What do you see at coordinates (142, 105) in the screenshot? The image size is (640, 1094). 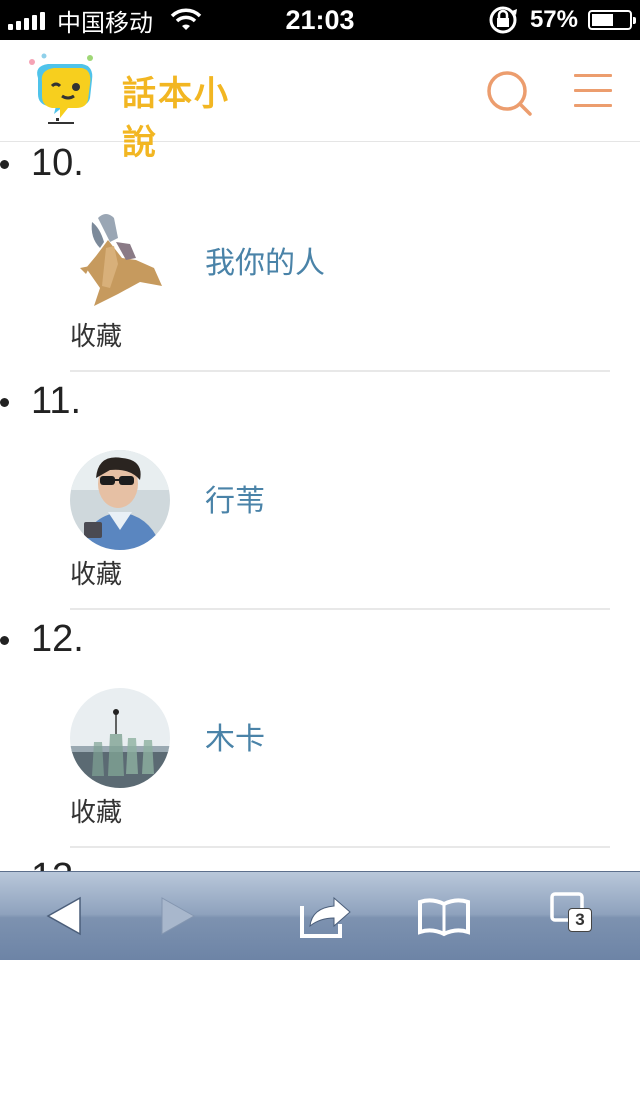 I see `site-logo: 話本小說` at bounding box center [142, 105].